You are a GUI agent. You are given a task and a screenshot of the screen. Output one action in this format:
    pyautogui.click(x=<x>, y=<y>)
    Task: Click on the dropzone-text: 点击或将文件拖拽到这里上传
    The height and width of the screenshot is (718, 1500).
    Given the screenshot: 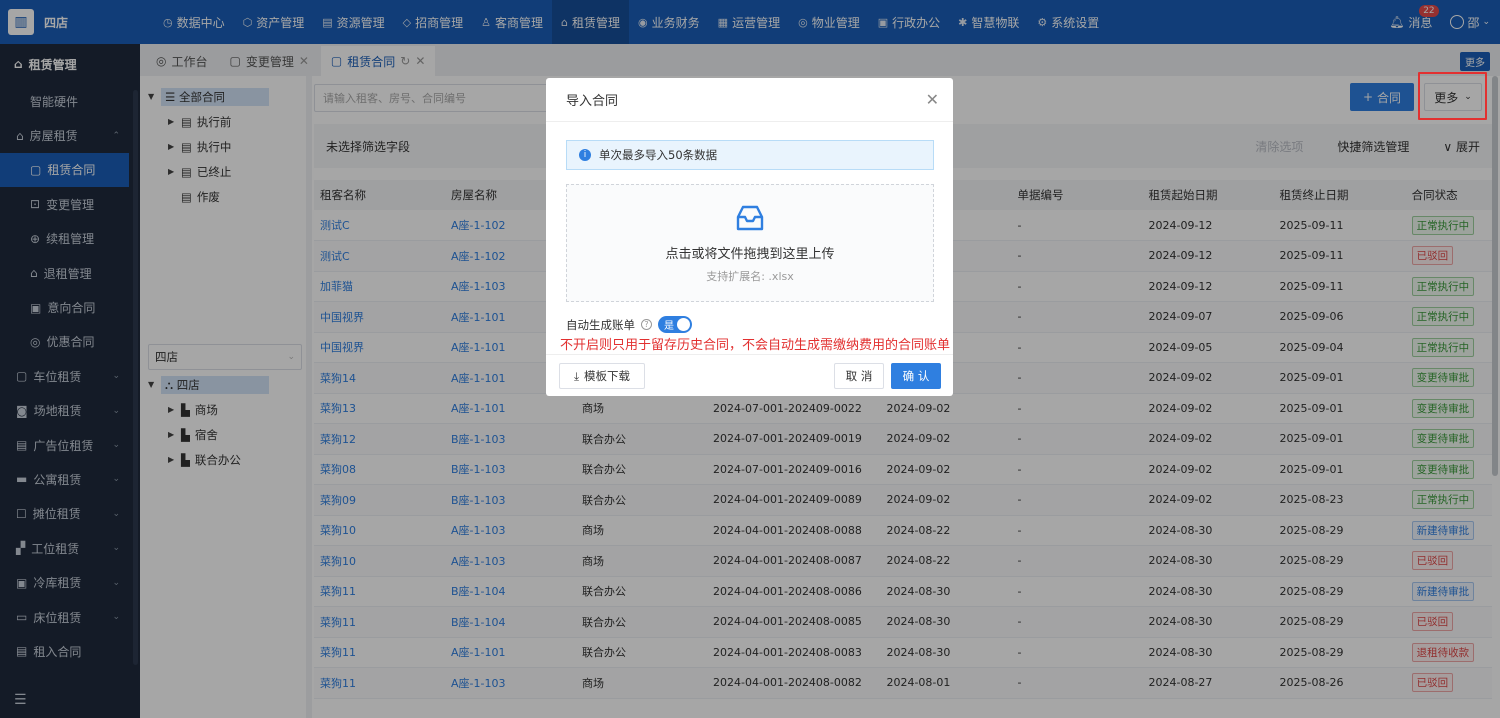 What is the action you would take?
    pyautogui.click(x=750, y=254)
    